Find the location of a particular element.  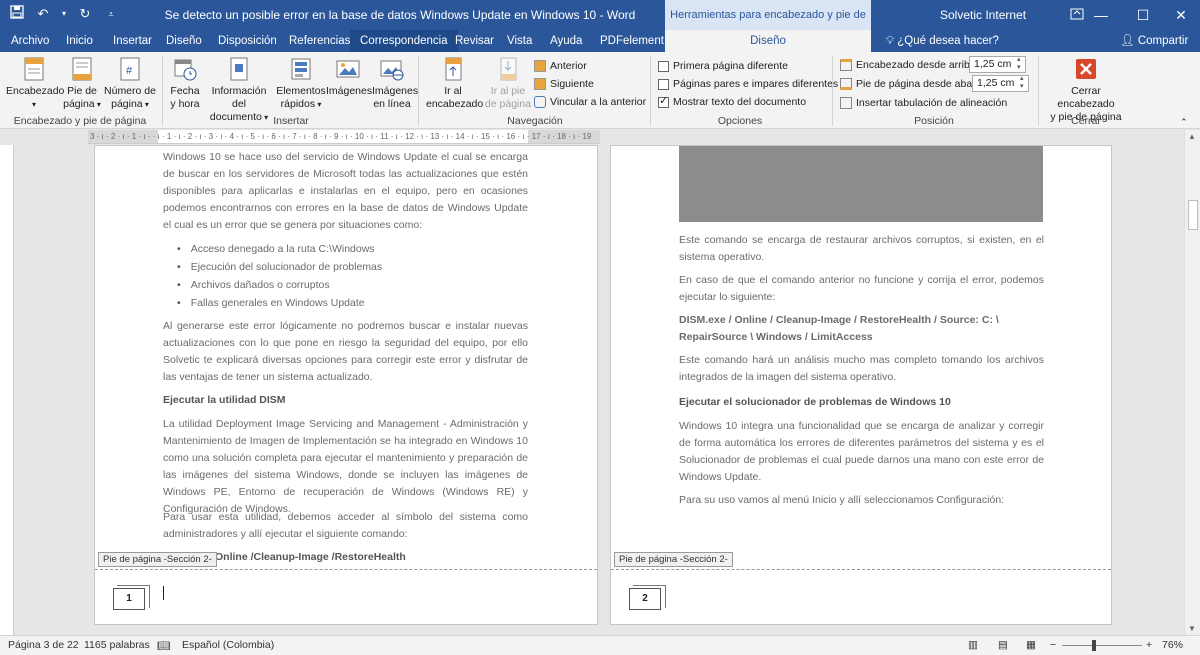

go-to-header-button: Ir al encabezado is located at coordinates (454, 83).